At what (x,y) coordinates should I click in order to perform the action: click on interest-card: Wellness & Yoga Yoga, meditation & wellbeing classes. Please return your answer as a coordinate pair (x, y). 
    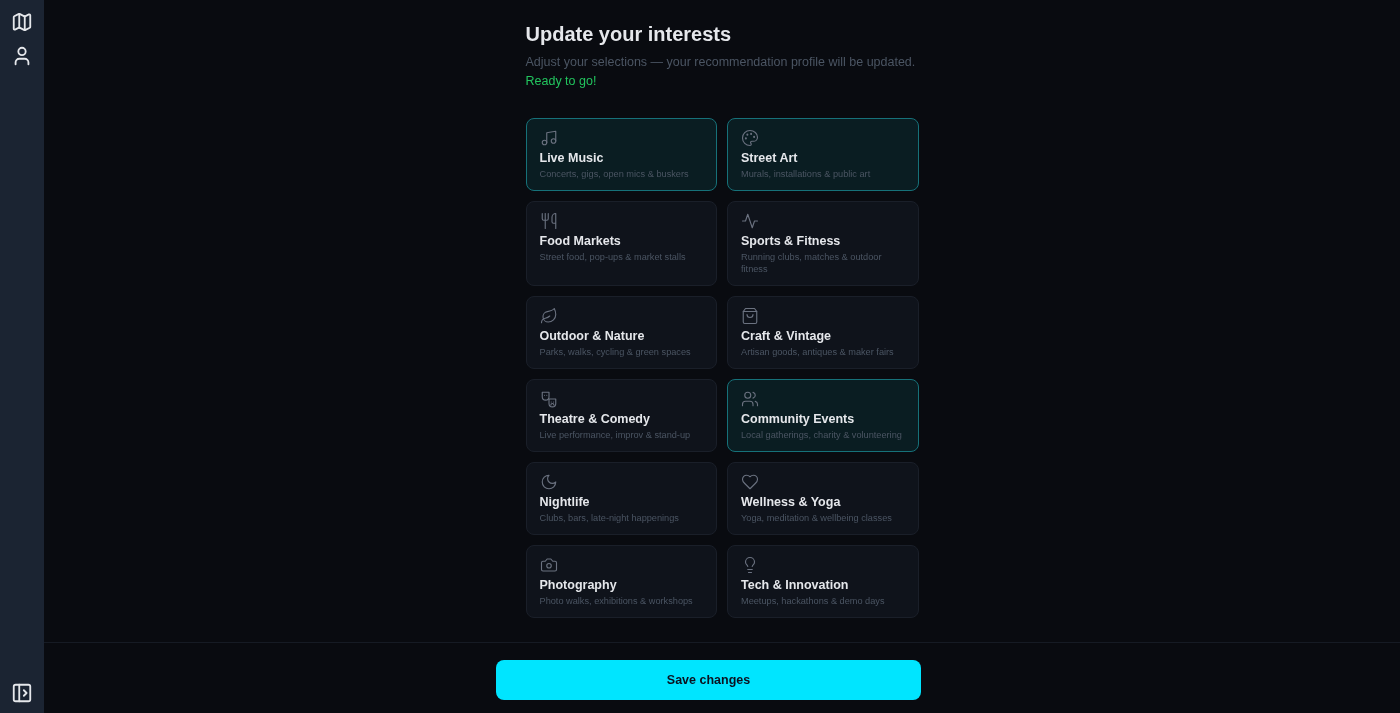
    Looking at the image, I should click on (823, 498).